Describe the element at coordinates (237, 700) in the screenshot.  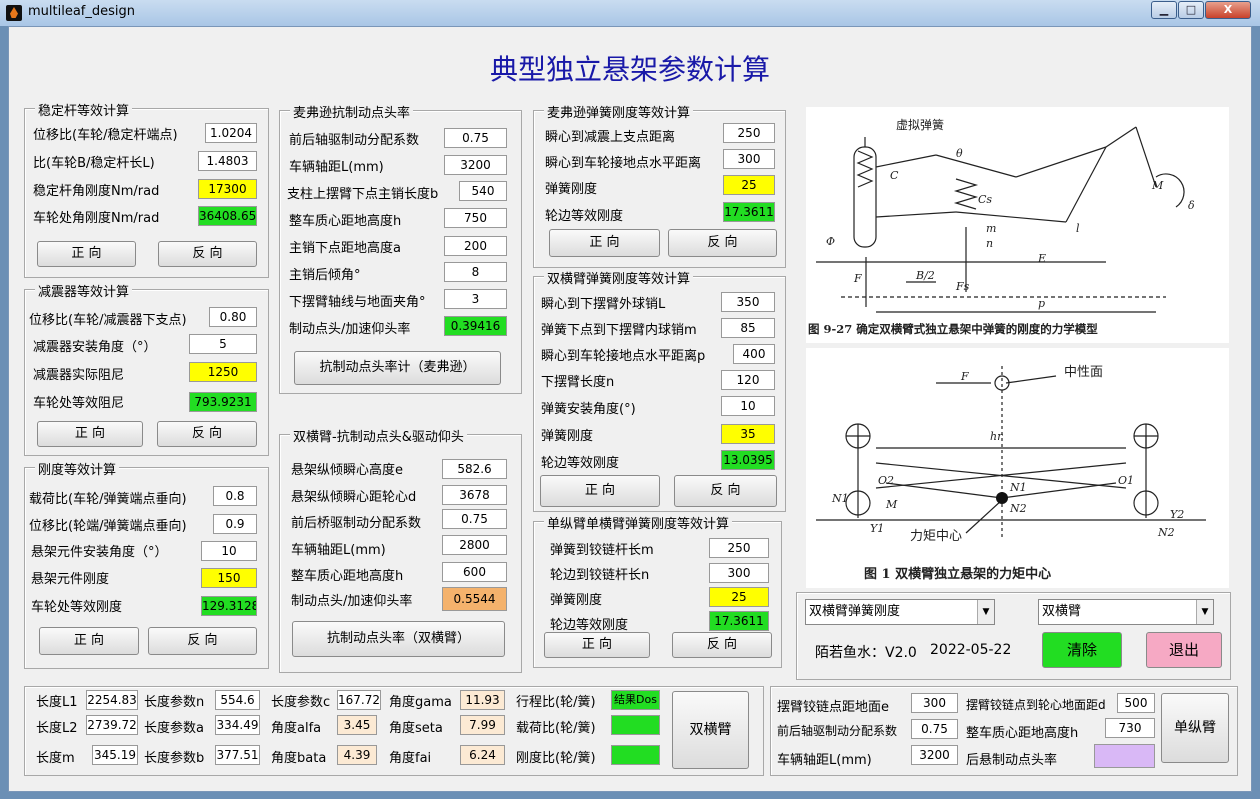
I see `value-field: 554.6` at that location.